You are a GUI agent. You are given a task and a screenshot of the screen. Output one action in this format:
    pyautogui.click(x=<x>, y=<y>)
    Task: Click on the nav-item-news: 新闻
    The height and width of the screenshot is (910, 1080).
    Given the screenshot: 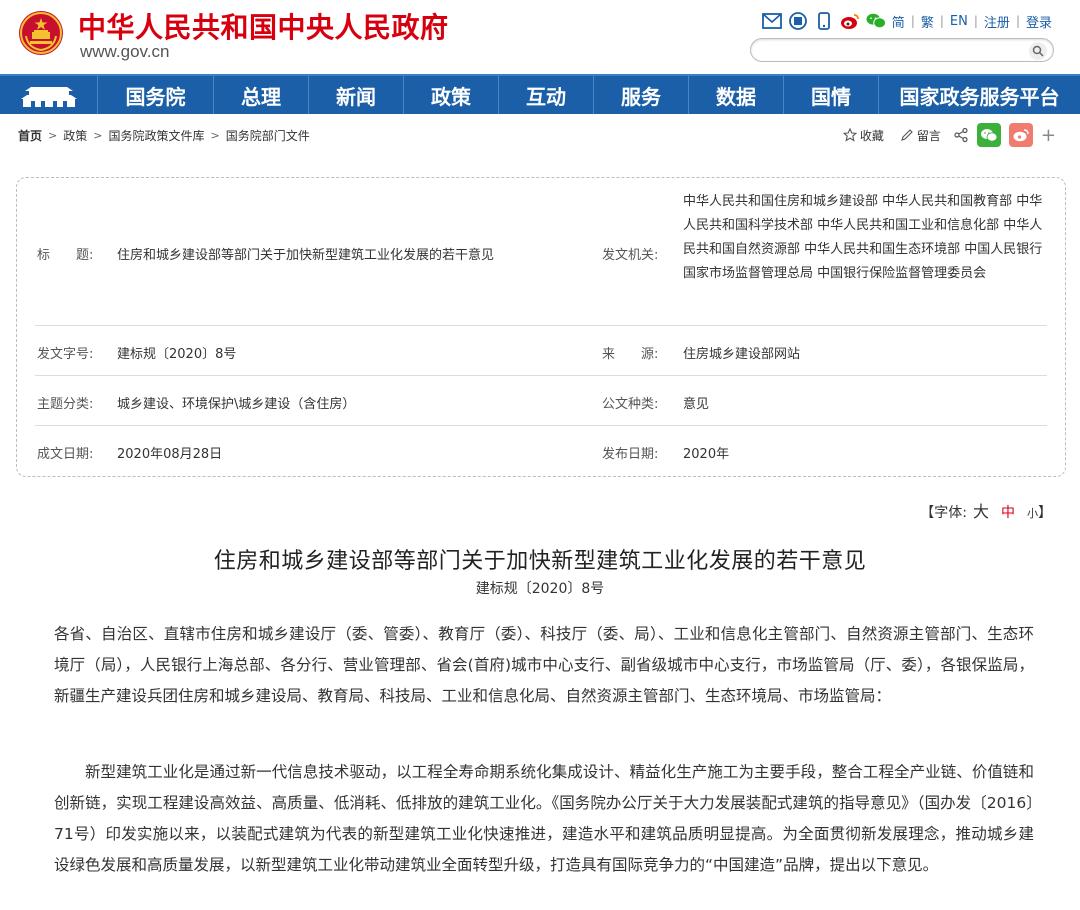 What is the action you would take?
    pyautogui.click(x=356, y=95)
    